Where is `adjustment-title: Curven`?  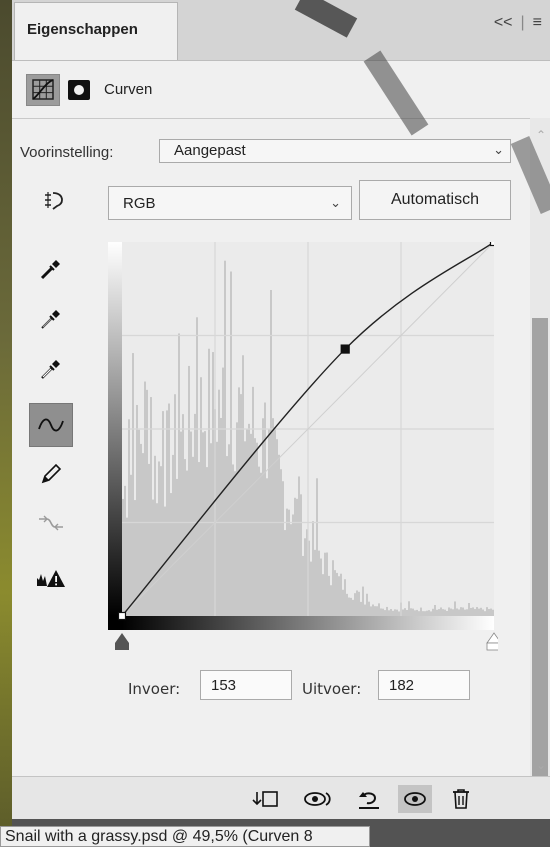 adjustment-title: Curven is located at coordinates (128, 89).